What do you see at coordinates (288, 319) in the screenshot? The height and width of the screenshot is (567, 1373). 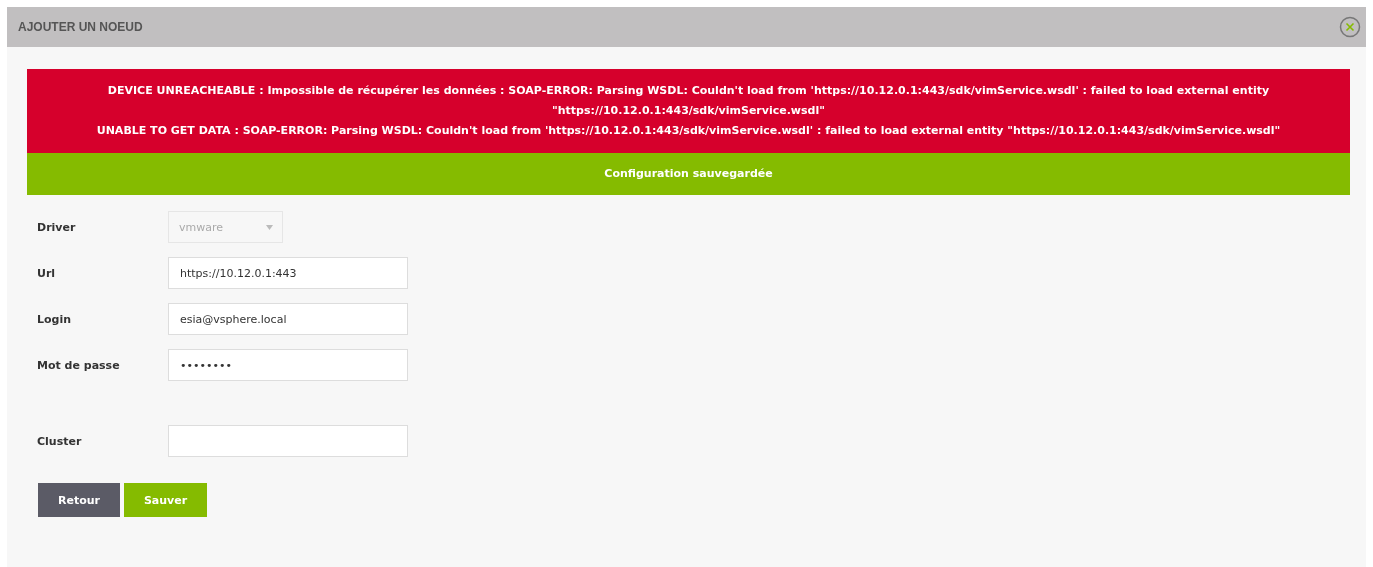 I see `input-field: esia@vsphere.local` at bounding box center [288, 319].